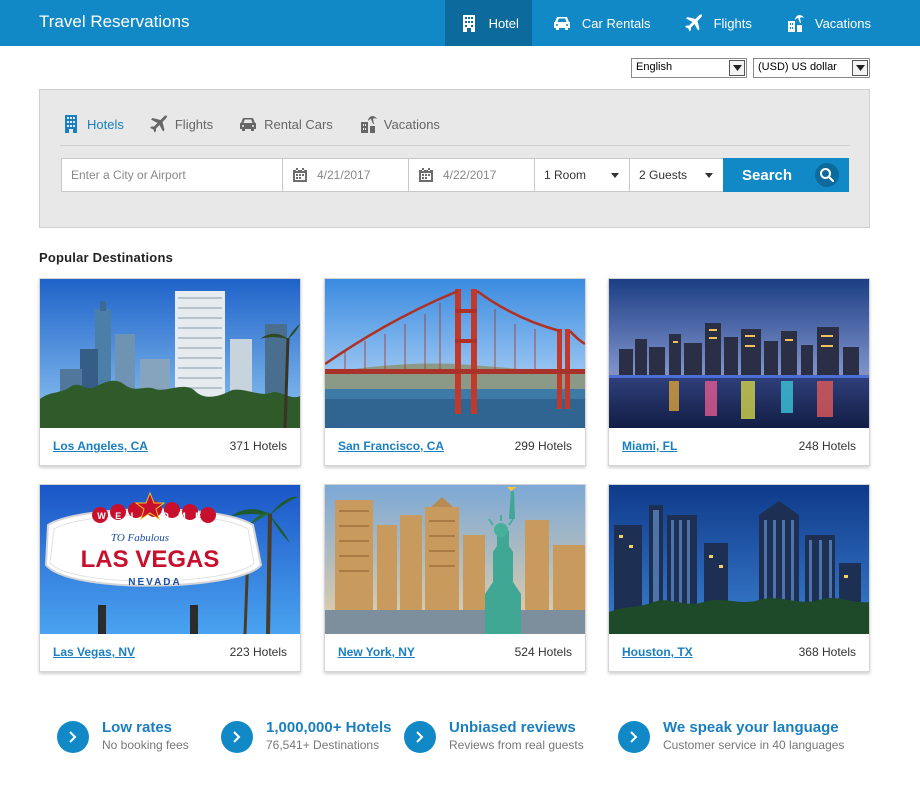 The image size is (920, 790). I want to click on search-tabs: Hotels Flights Rental Cars Vacations, so click(262, 124).